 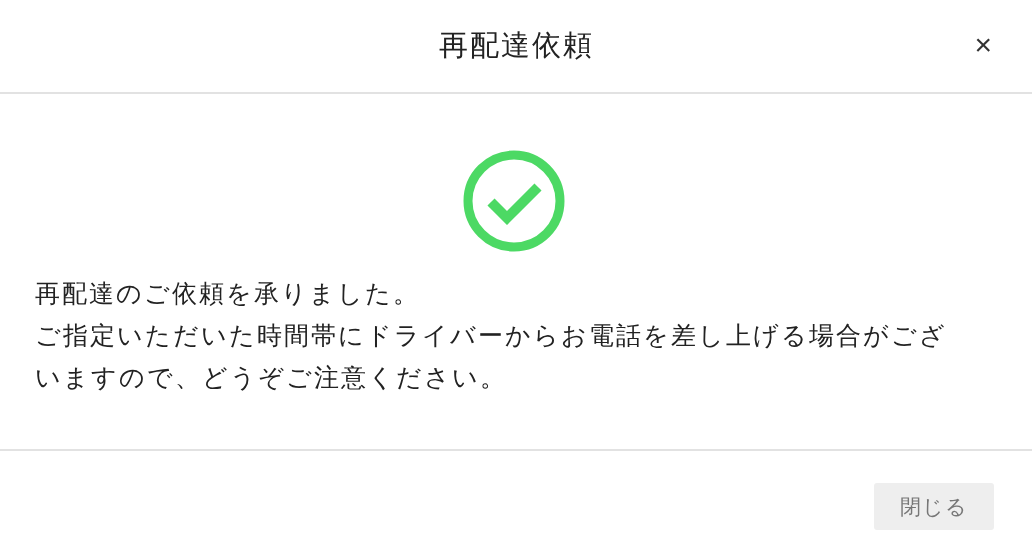 What do you see at coordinates (228, 293) in the screenshot?
I see `message-text: 再配達のご依頼を承りました。` at bounding box center [228, 293].